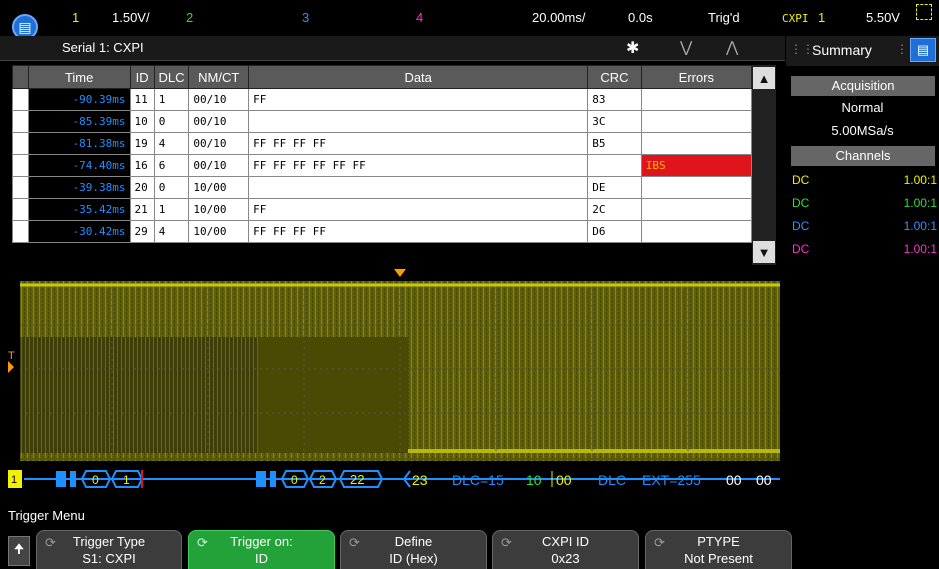 This screenshot has width=939, height=569. I want to click on ch4-number: 4, so click(419, 17).